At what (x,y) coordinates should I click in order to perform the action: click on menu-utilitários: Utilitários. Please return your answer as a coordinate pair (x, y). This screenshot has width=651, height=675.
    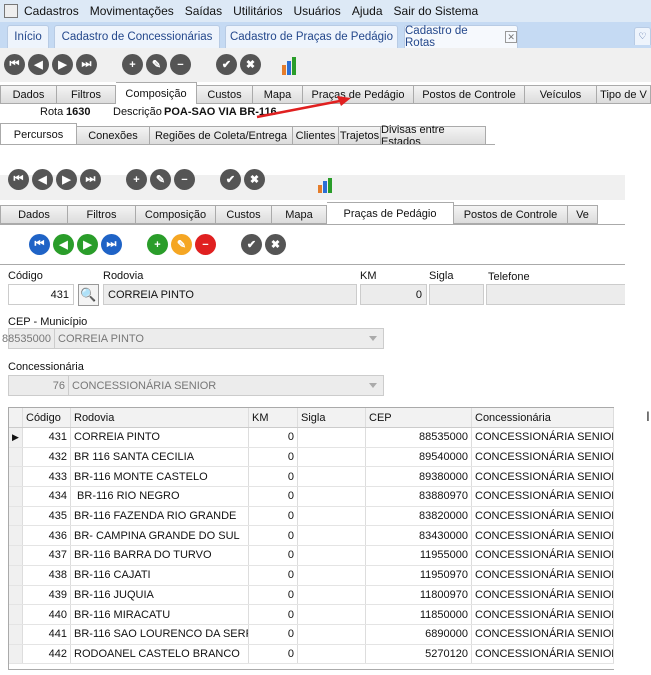
    Looking at the image, I should click on (257, 11).